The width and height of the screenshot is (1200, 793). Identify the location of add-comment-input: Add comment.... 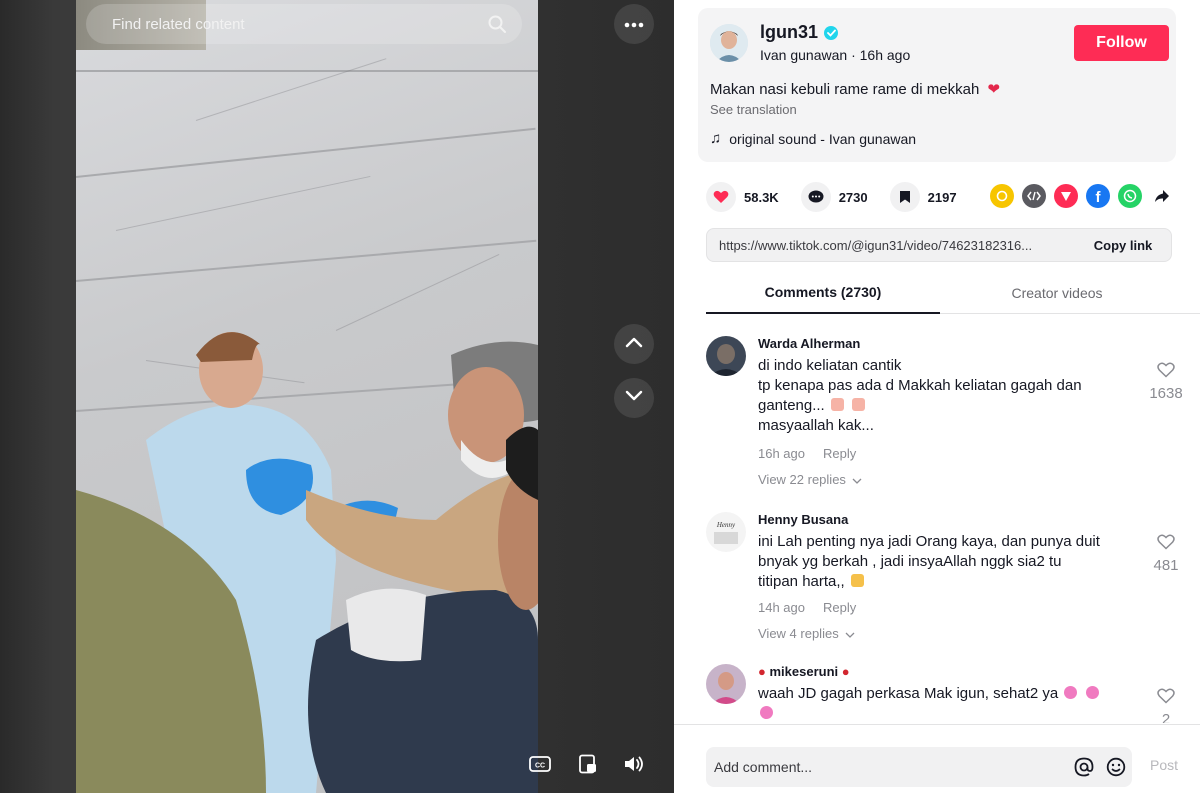
(919, 767).